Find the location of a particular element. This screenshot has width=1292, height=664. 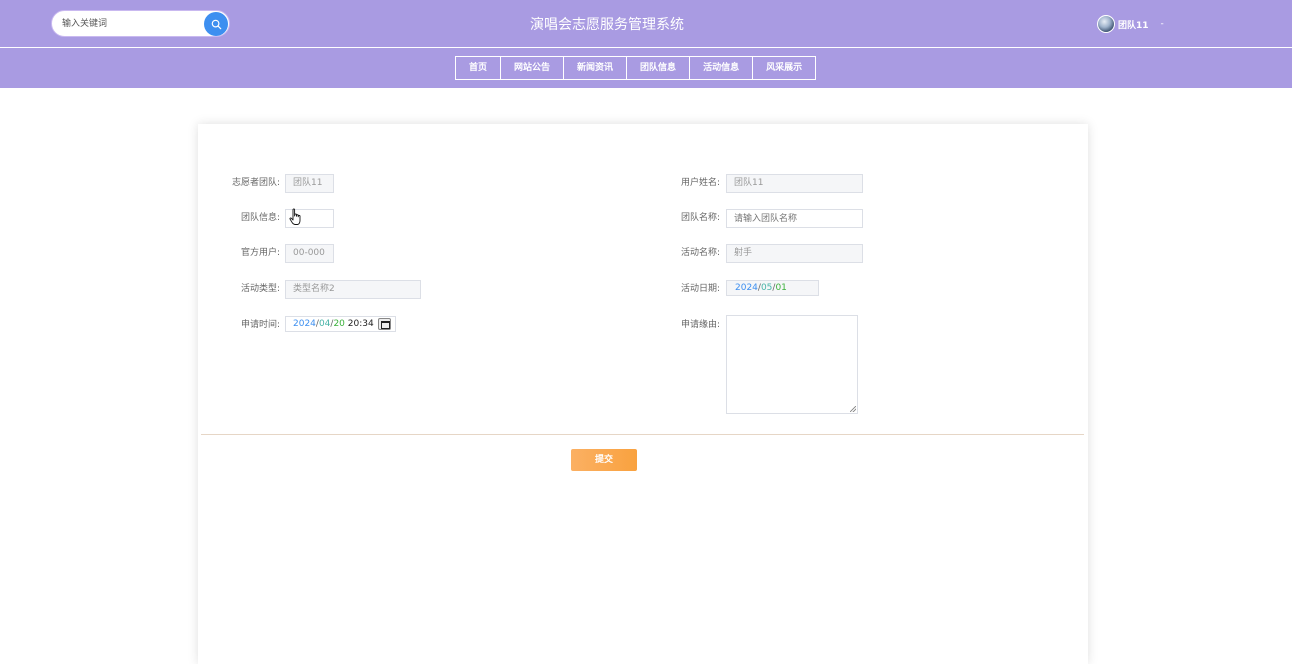

nav-item-team-info: 团队信息 is located at coordinates (658, 68).